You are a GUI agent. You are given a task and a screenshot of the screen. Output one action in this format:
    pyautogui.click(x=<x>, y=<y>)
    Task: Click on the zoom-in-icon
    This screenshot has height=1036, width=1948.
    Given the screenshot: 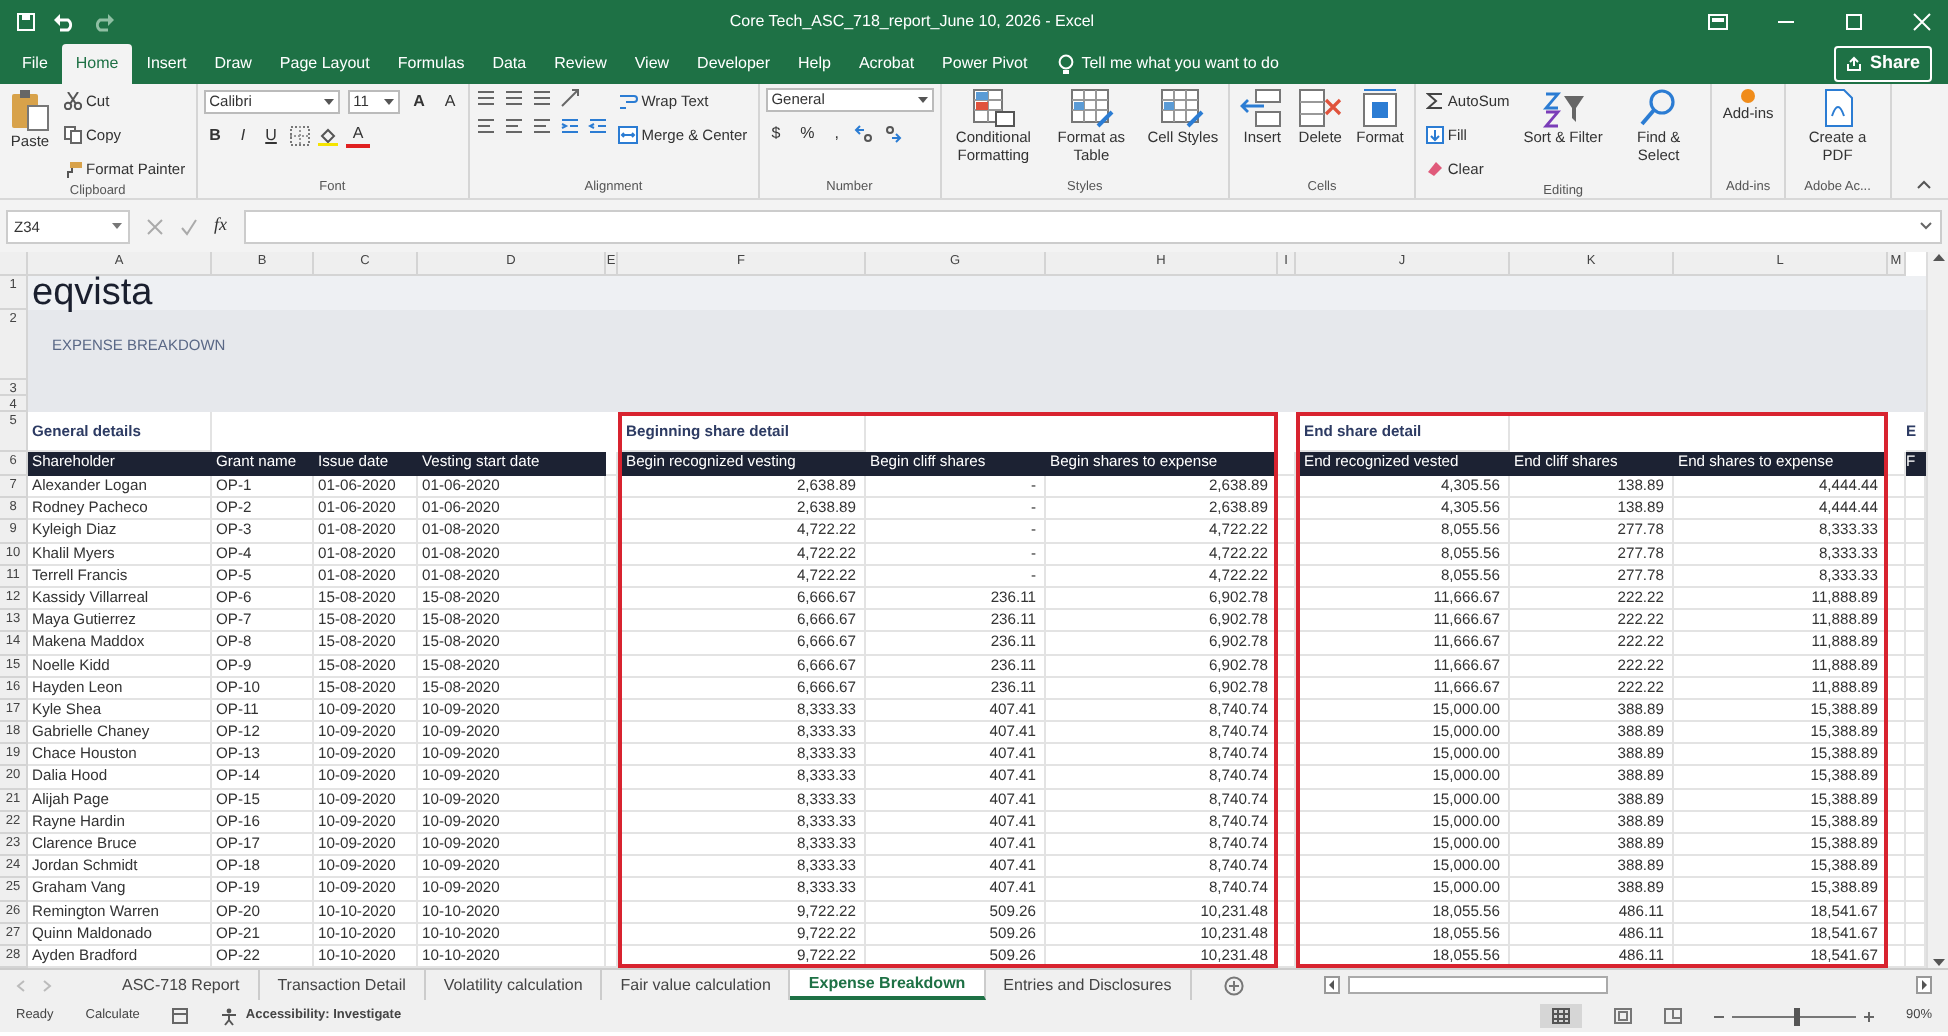 What is the action you would take?
    pyautogui.click(x=1868, y=1016)
    